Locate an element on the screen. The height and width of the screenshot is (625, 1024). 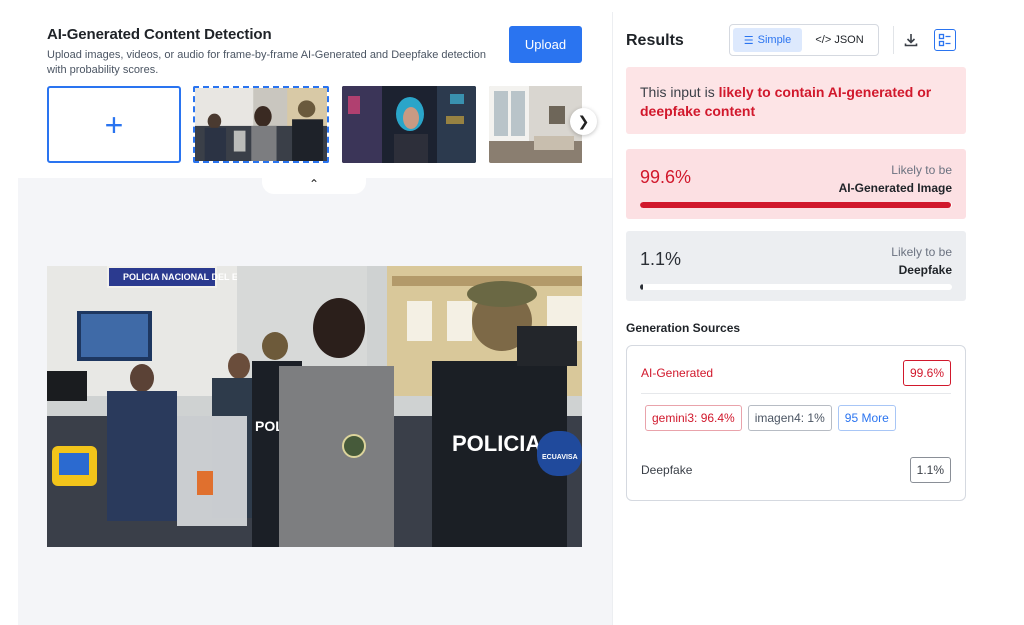
deepfake-score-bar is located at coordinates (796, 287).